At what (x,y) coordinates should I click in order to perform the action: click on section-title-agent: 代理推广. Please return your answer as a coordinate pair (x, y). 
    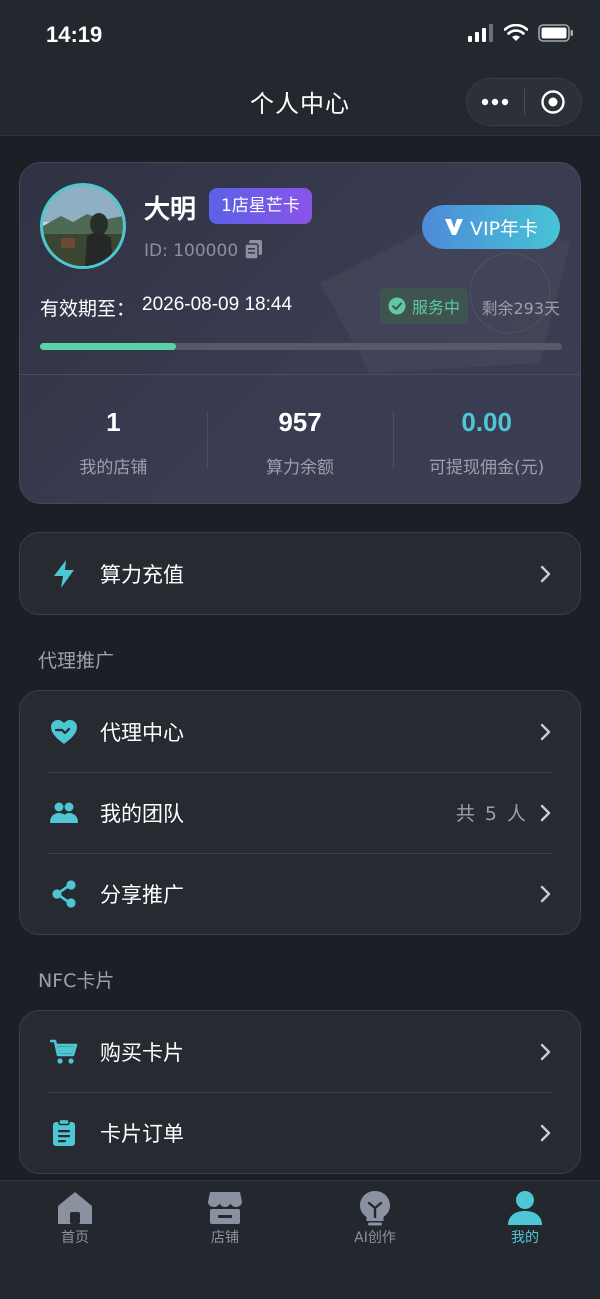
    Looking at the image, I should click on (76, 661).